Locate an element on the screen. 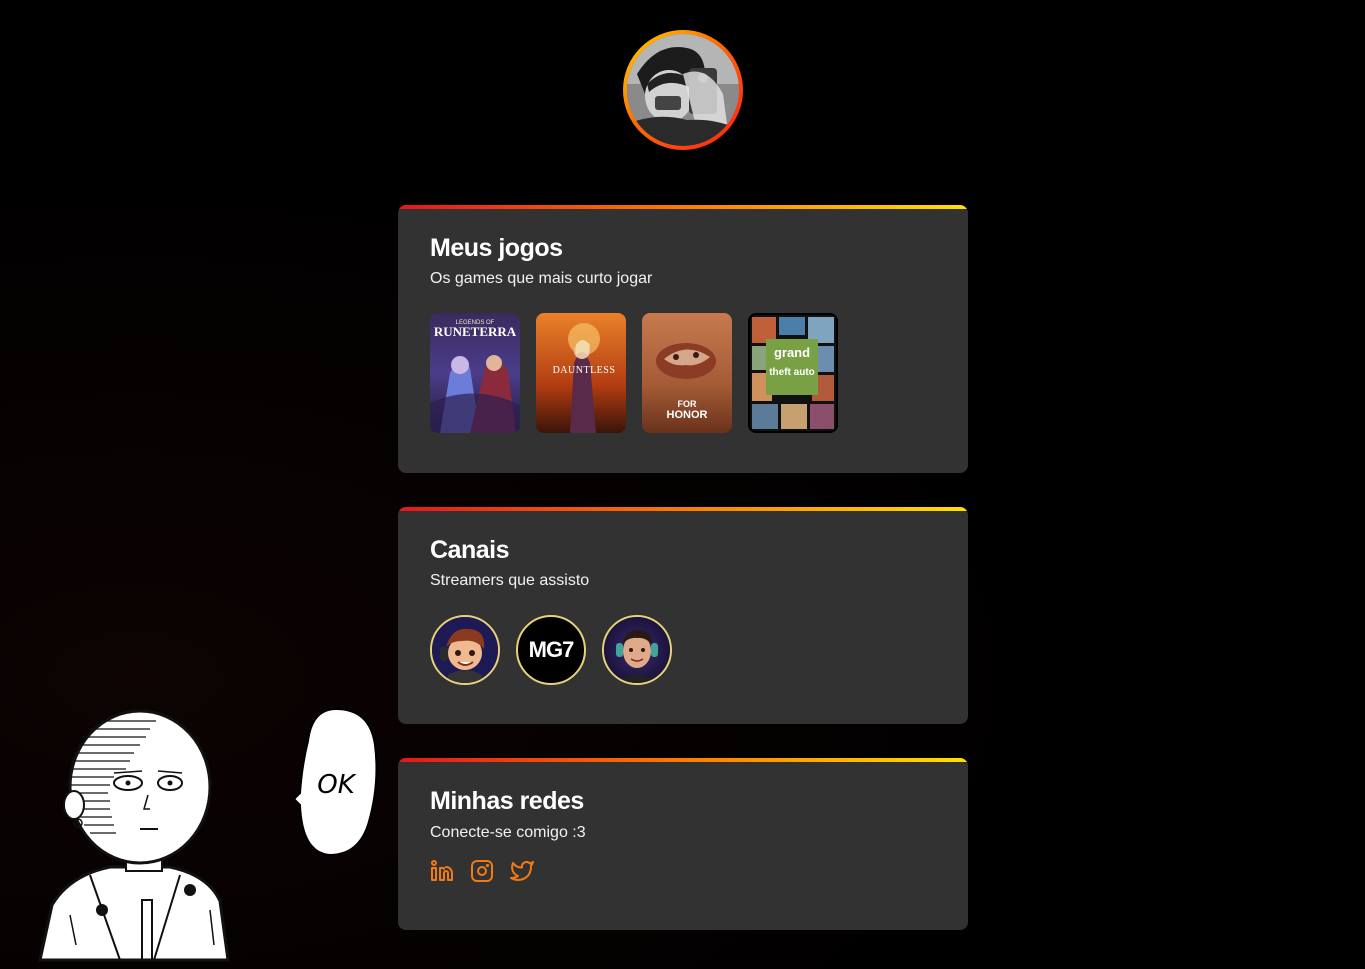 The image size is (1365, 969). mascot-illustration: OK is located at coordinates (210, 835).